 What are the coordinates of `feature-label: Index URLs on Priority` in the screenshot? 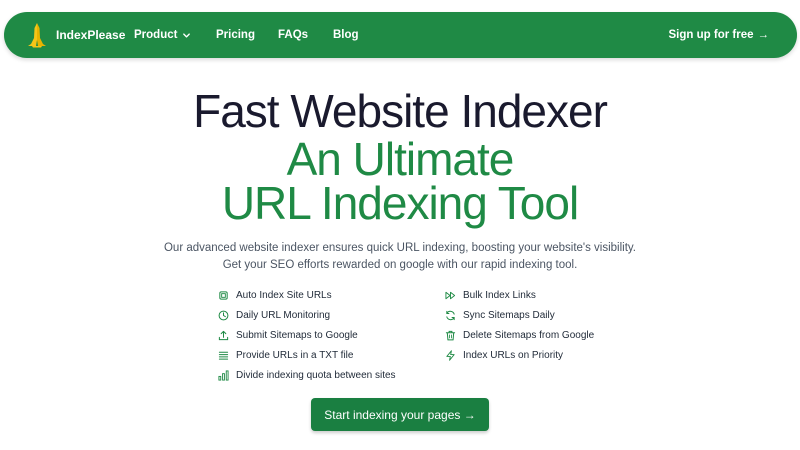 It's located at (513, 355).